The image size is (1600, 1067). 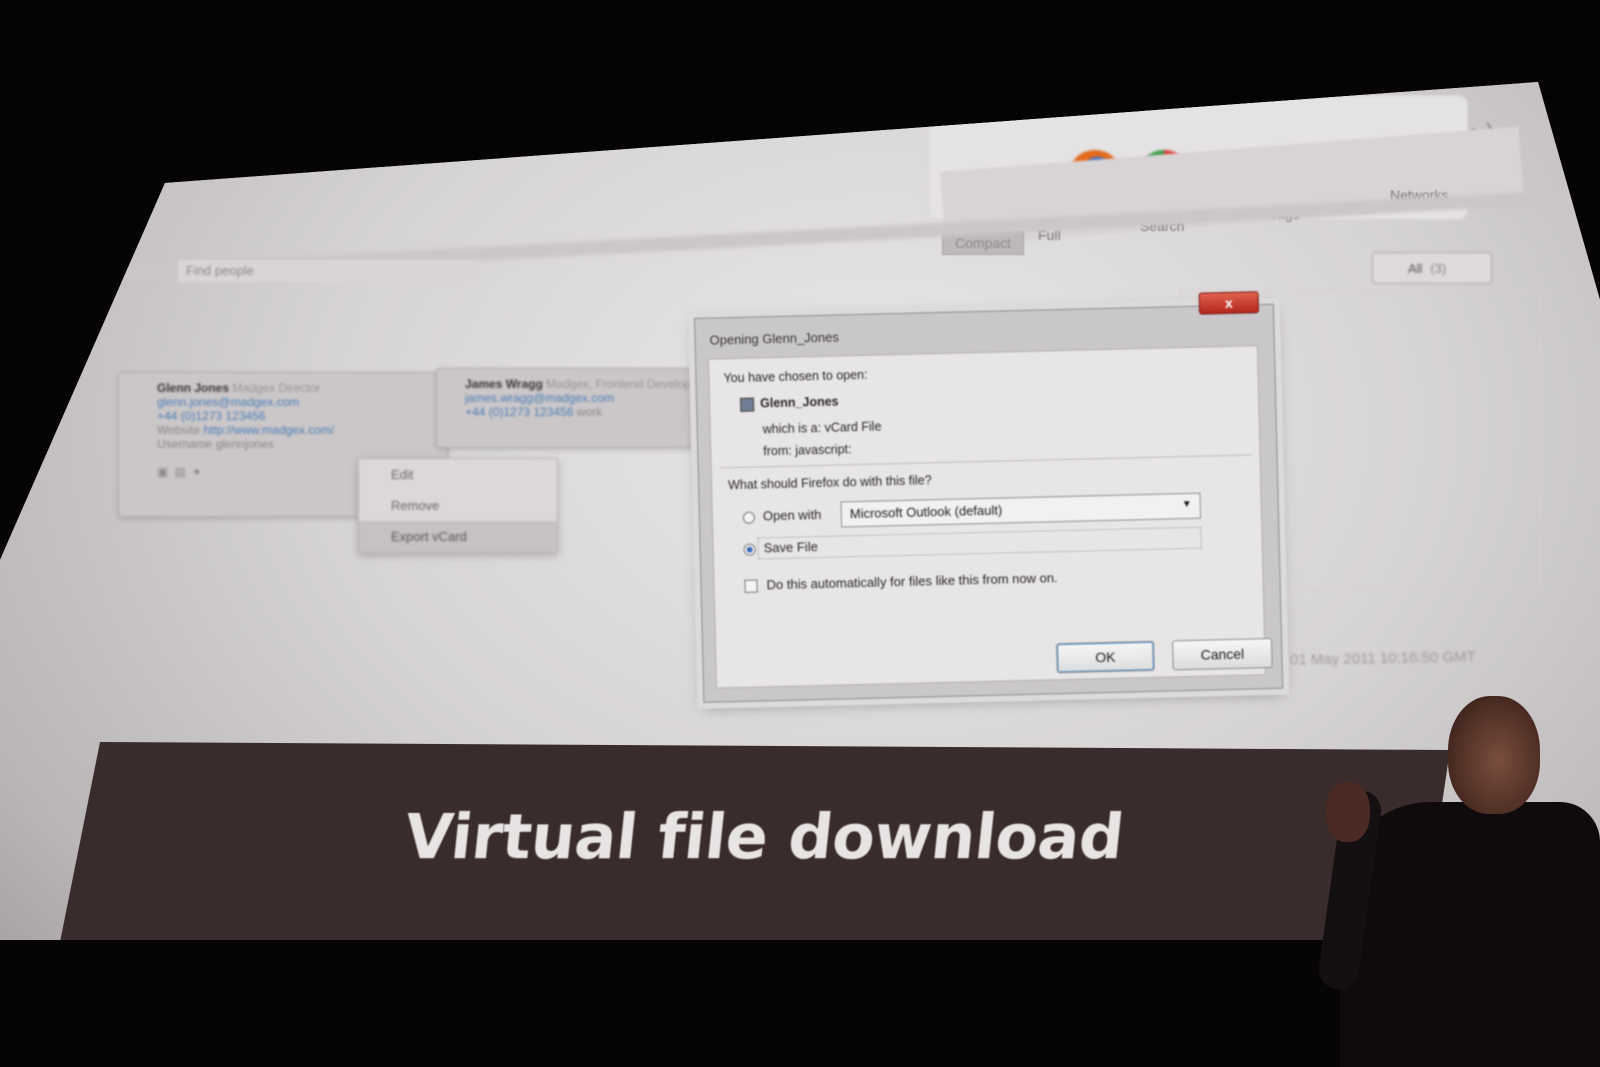 What do you see at coordinates (244, 444) in the screenshot?
I see `contact-username: glennjones` at bounding box center [244, 444].